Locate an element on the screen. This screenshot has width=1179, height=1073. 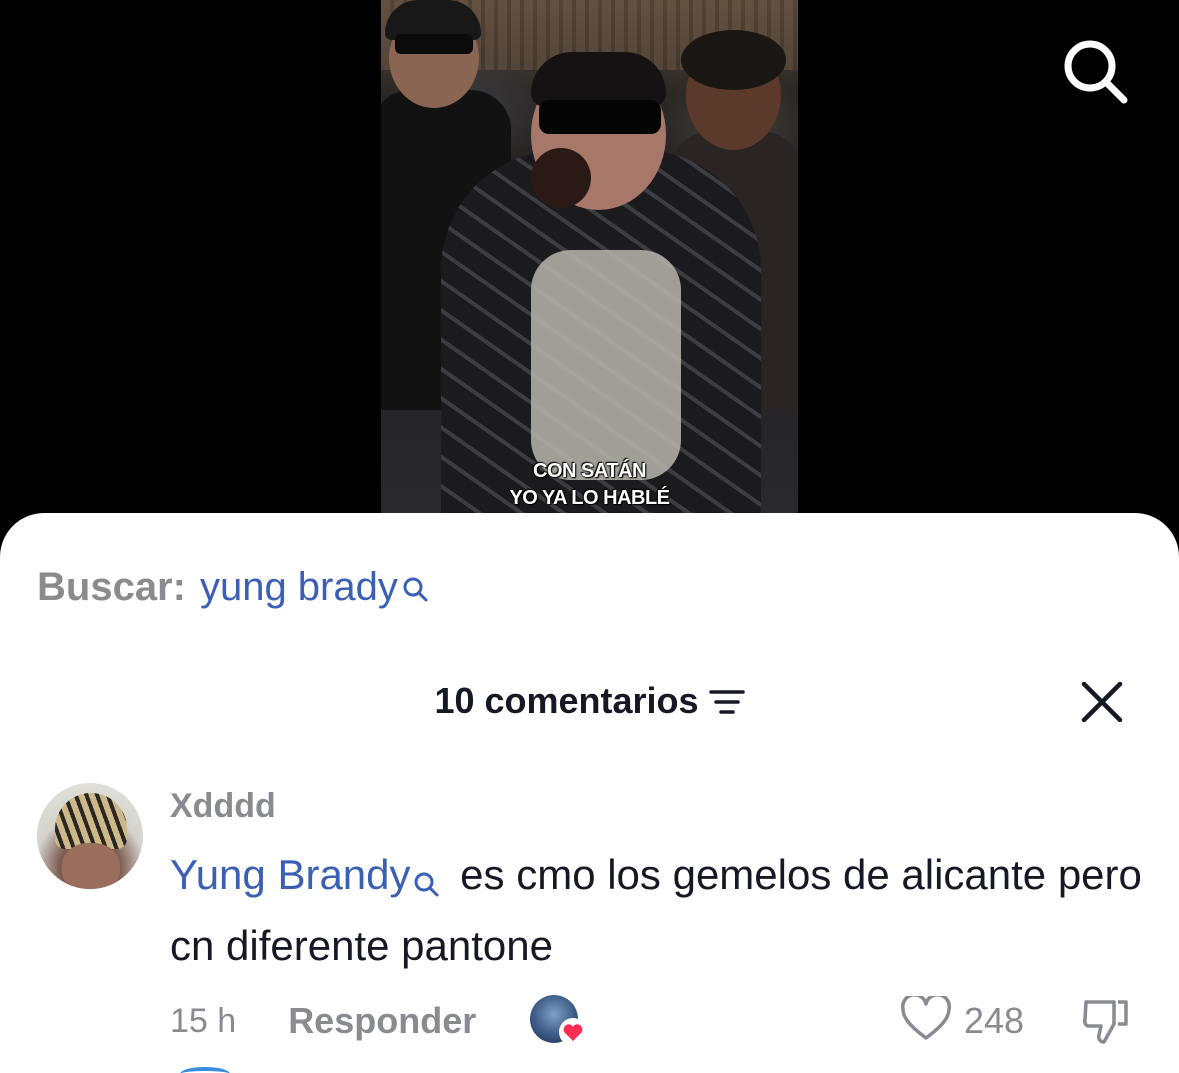
comment-mention: Yung Brandy is located at coordinates (290, 874).